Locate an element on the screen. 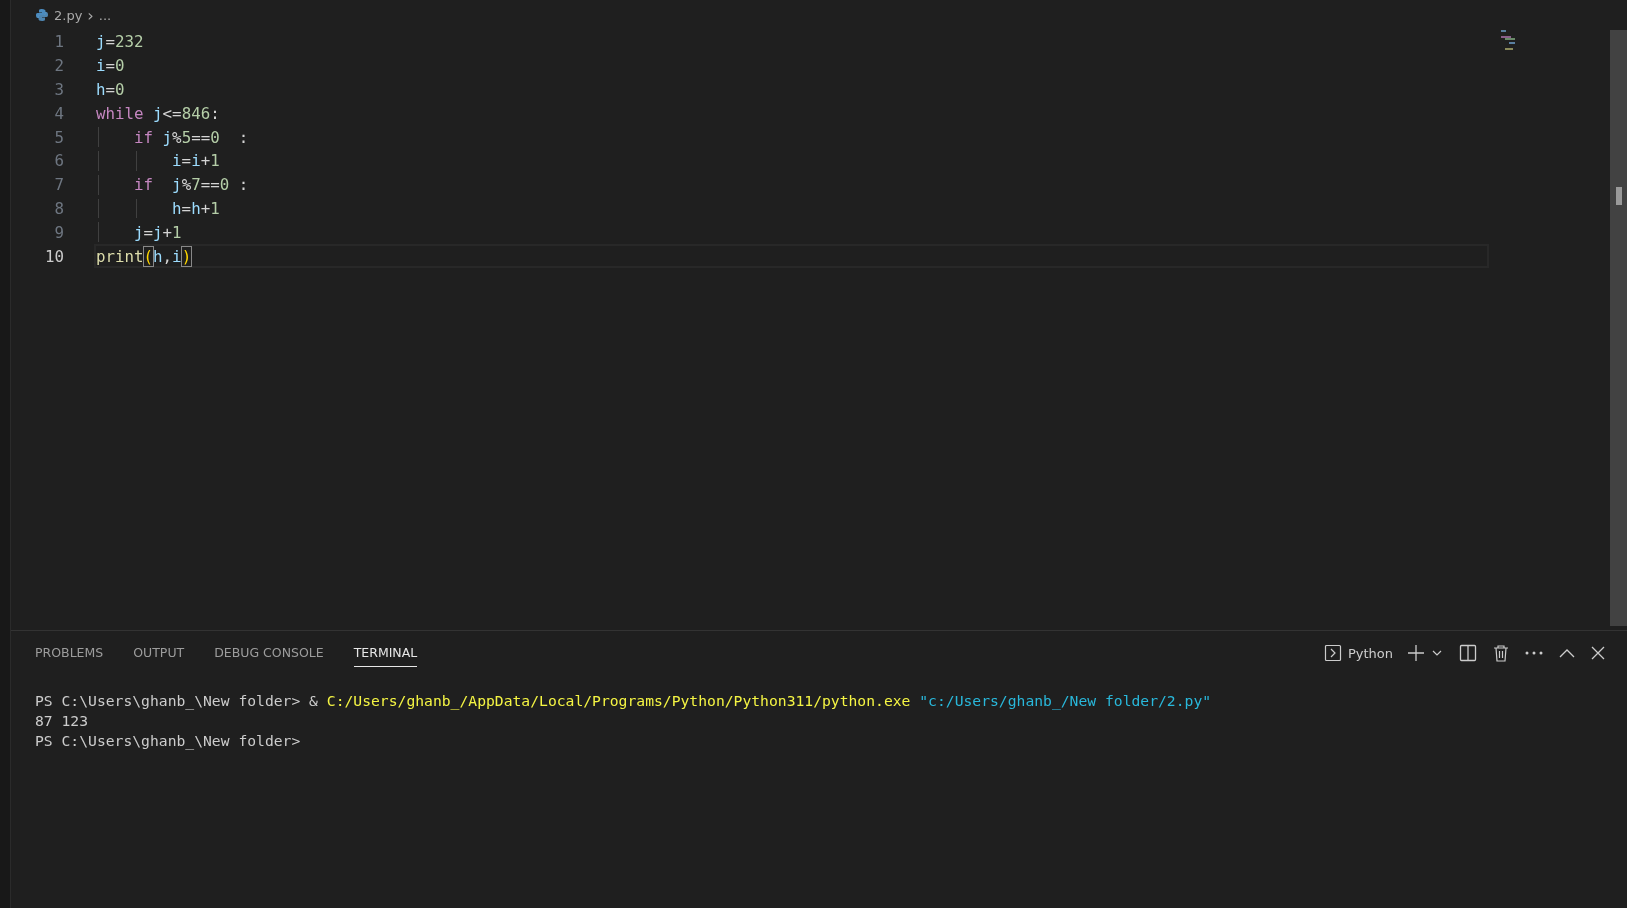 Image resolution: width=1627 pixels, height=908 pixels. line-number: 3 is located at coordinates (59, 89).